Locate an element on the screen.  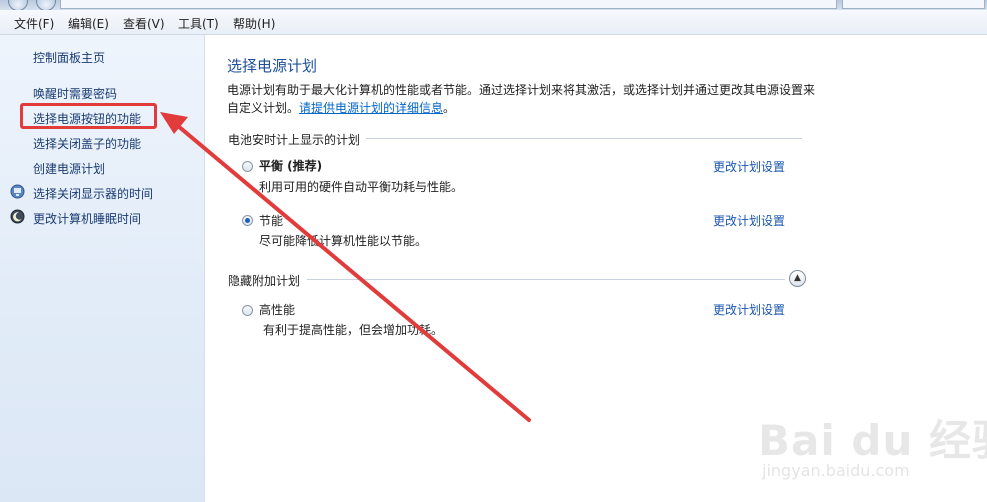
watermark-sub: jingyan.baidu.com is located at coordinates (836, 470).